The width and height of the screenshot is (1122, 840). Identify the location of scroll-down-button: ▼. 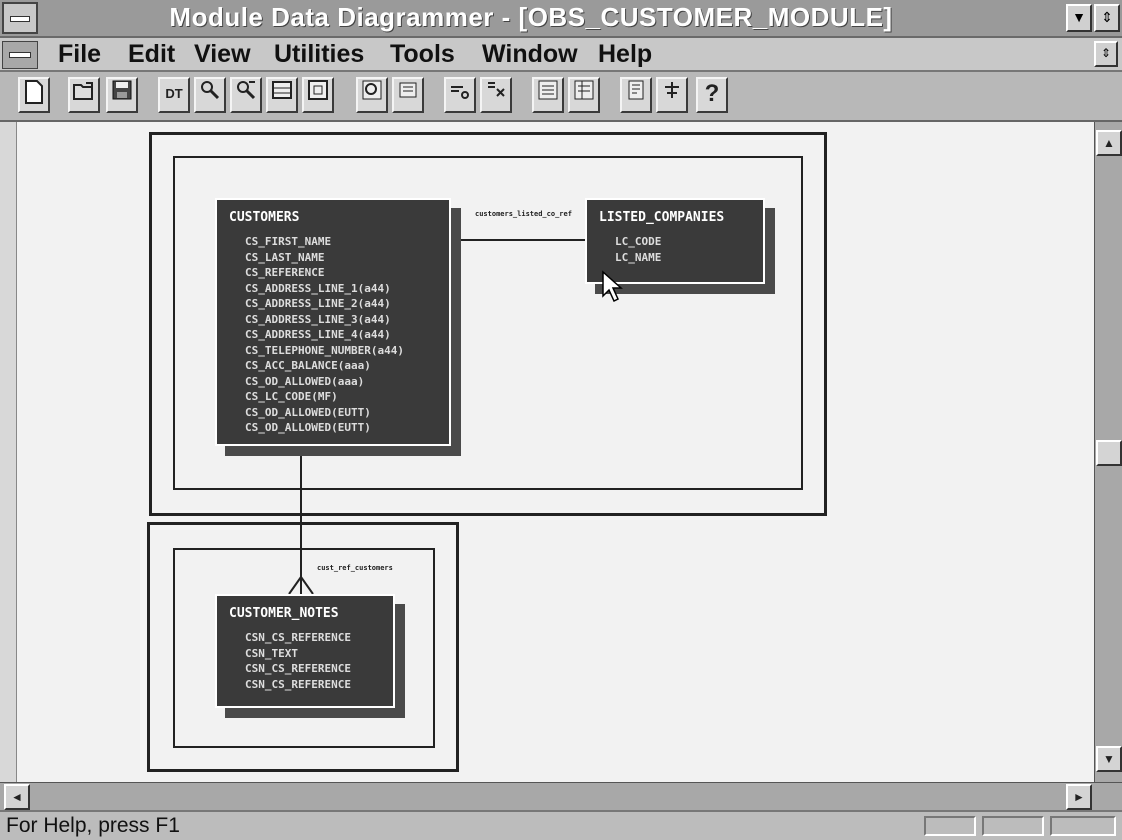
(1109, 759).